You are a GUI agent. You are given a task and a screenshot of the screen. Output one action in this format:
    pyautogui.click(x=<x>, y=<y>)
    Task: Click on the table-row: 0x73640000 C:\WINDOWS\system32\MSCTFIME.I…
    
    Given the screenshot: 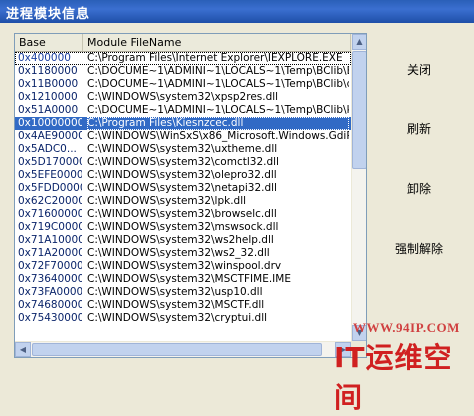 What is the action you would take?
    pyautogui.click(x=183, y=279)
    